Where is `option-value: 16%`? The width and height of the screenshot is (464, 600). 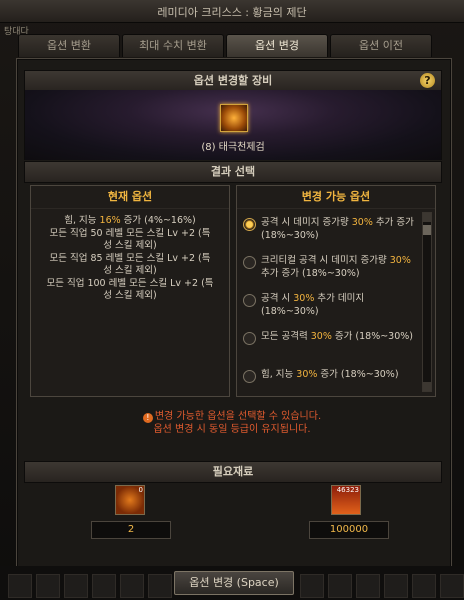 option-value: 16% is located at coordinates (110, 220).